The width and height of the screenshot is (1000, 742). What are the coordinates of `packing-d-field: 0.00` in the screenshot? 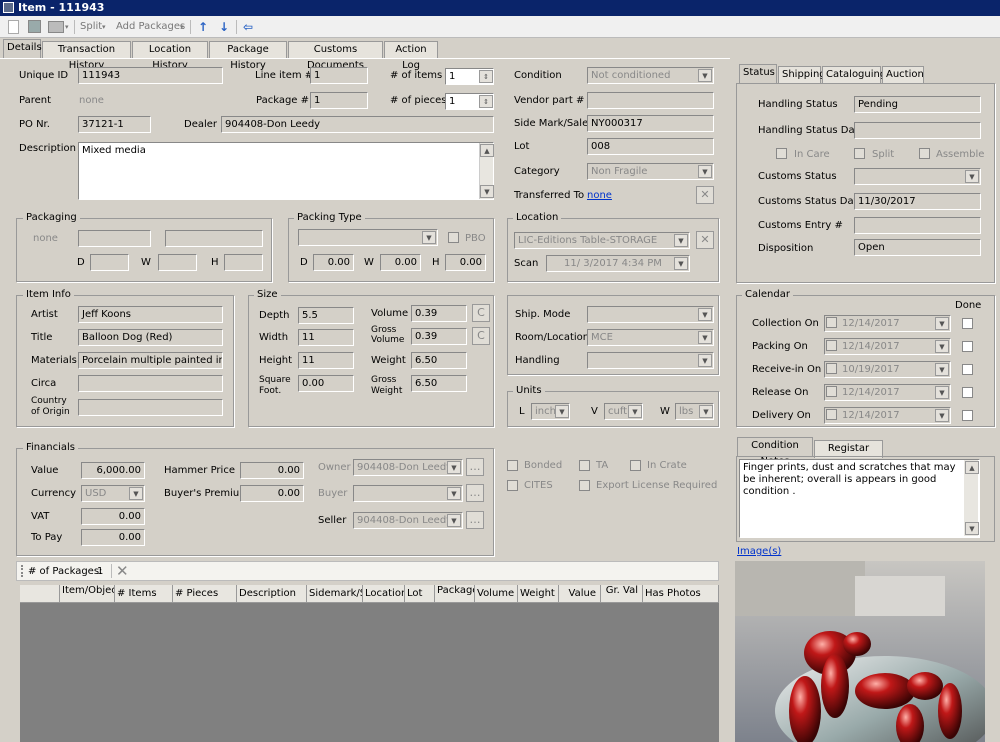 It's located at (333, 262).